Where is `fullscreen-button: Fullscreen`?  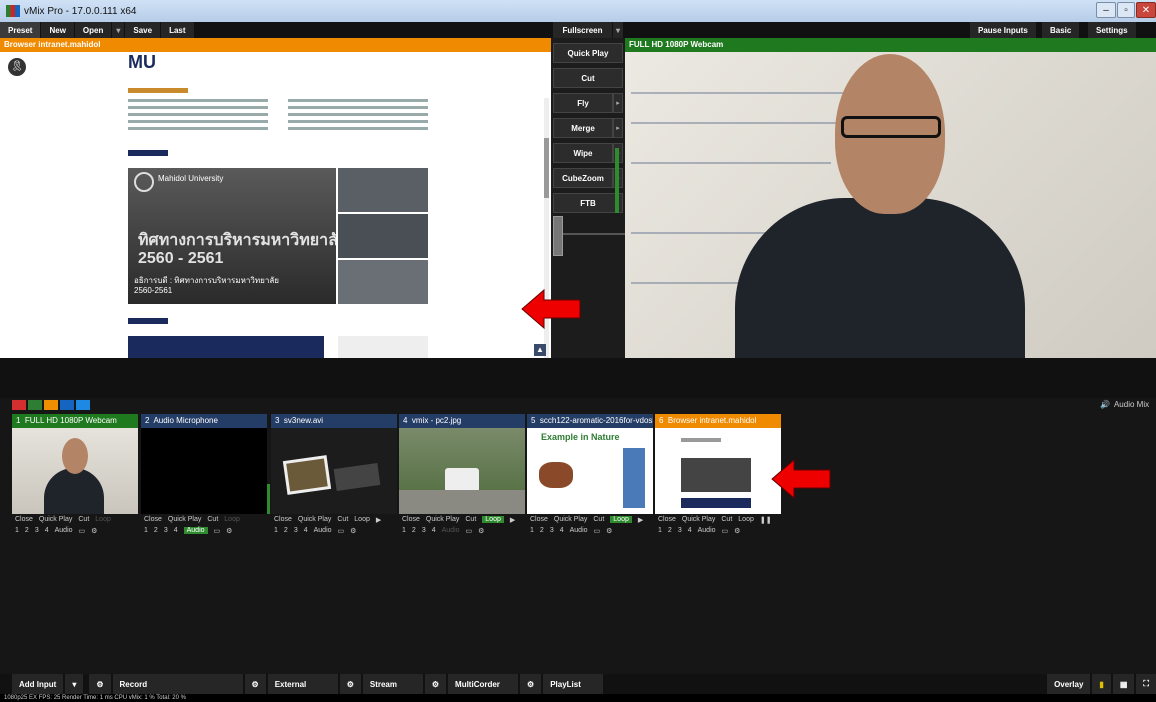
fullscreen-button: Fullscreen is located at coordinates (583, 30).